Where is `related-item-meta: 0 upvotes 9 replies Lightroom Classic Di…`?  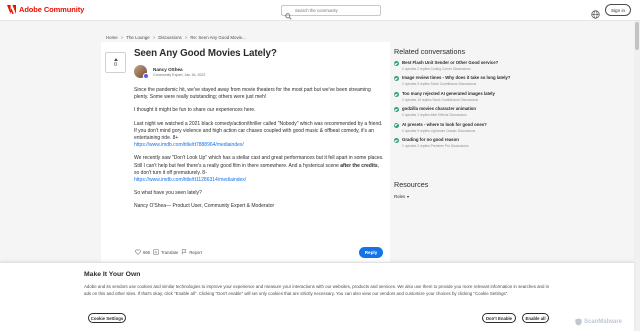
related-item-meta: 0 upvotes 9 replies Lightroom Classic Di… is located at coordinates (439, 130).